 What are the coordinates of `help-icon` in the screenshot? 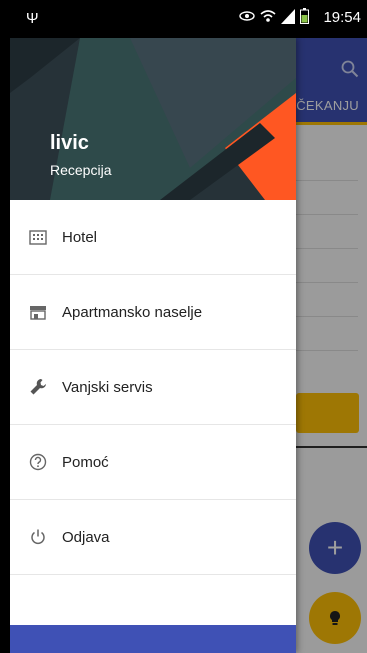 It's located at (38, 462).